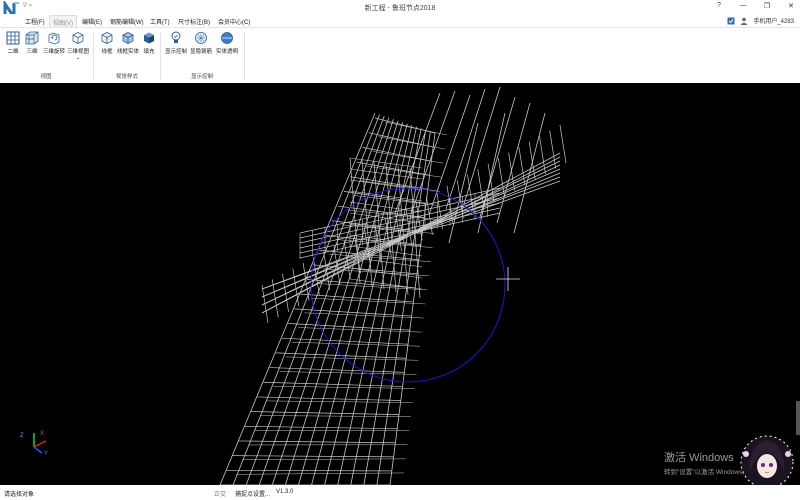  What do you see at coordinates (54, 38) in the screenshot?
I see `cube-rotate-icon` at bounding box center [54, 38].